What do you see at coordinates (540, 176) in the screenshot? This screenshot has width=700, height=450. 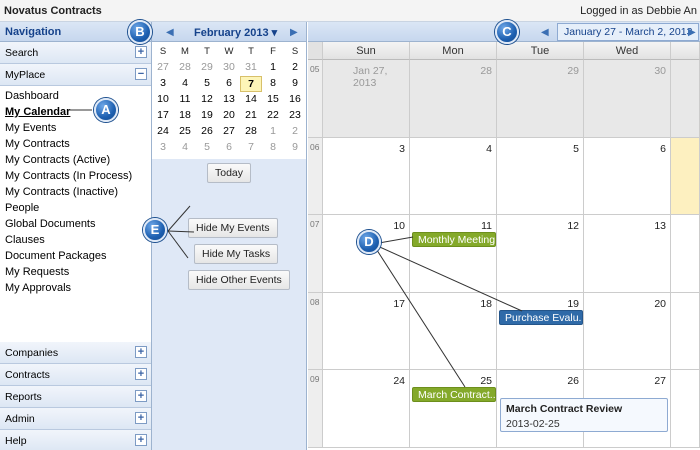 I see `day-cell: 5` at bounding box center [540, 176].